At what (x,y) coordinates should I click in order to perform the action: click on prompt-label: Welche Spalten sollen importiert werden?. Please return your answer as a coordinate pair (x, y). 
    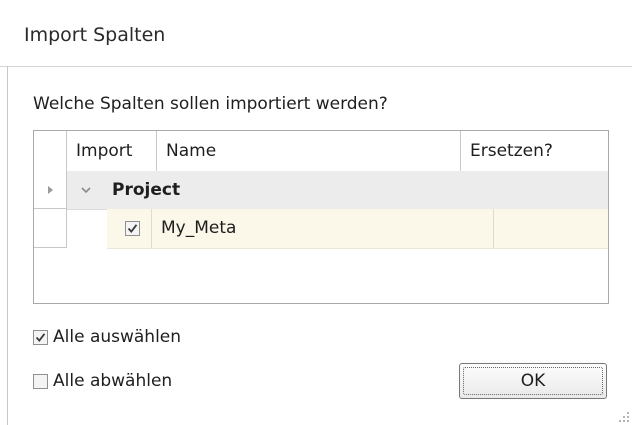
    Looking at the image, I should click on (210, 104).